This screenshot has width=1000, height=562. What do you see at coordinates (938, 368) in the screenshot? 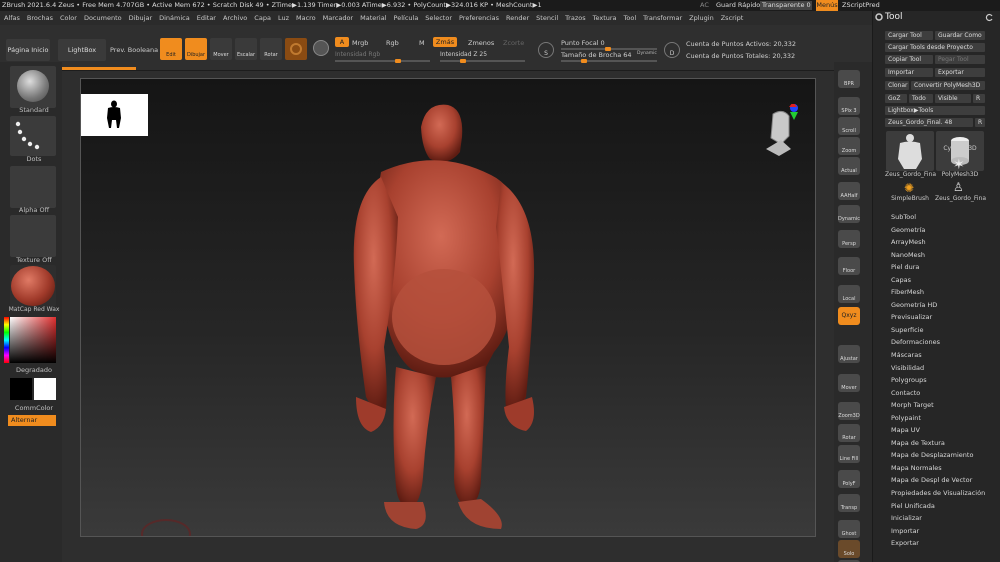
I see `subpalette-item: Visibilidad` at bounding box center [938, 368].